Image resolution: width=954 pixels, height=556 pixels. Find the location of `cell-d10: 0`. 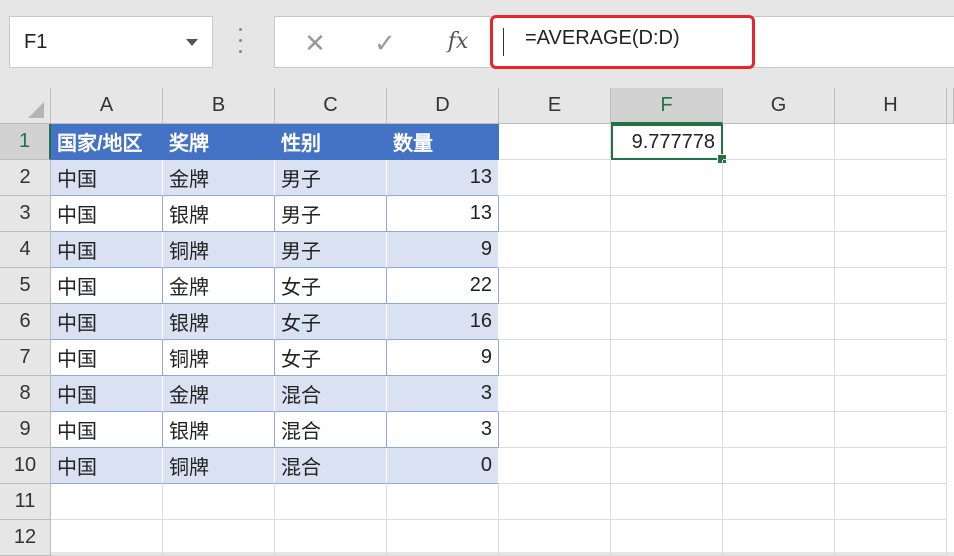

cell-d10: 0 is located at coordinates (443, 466).